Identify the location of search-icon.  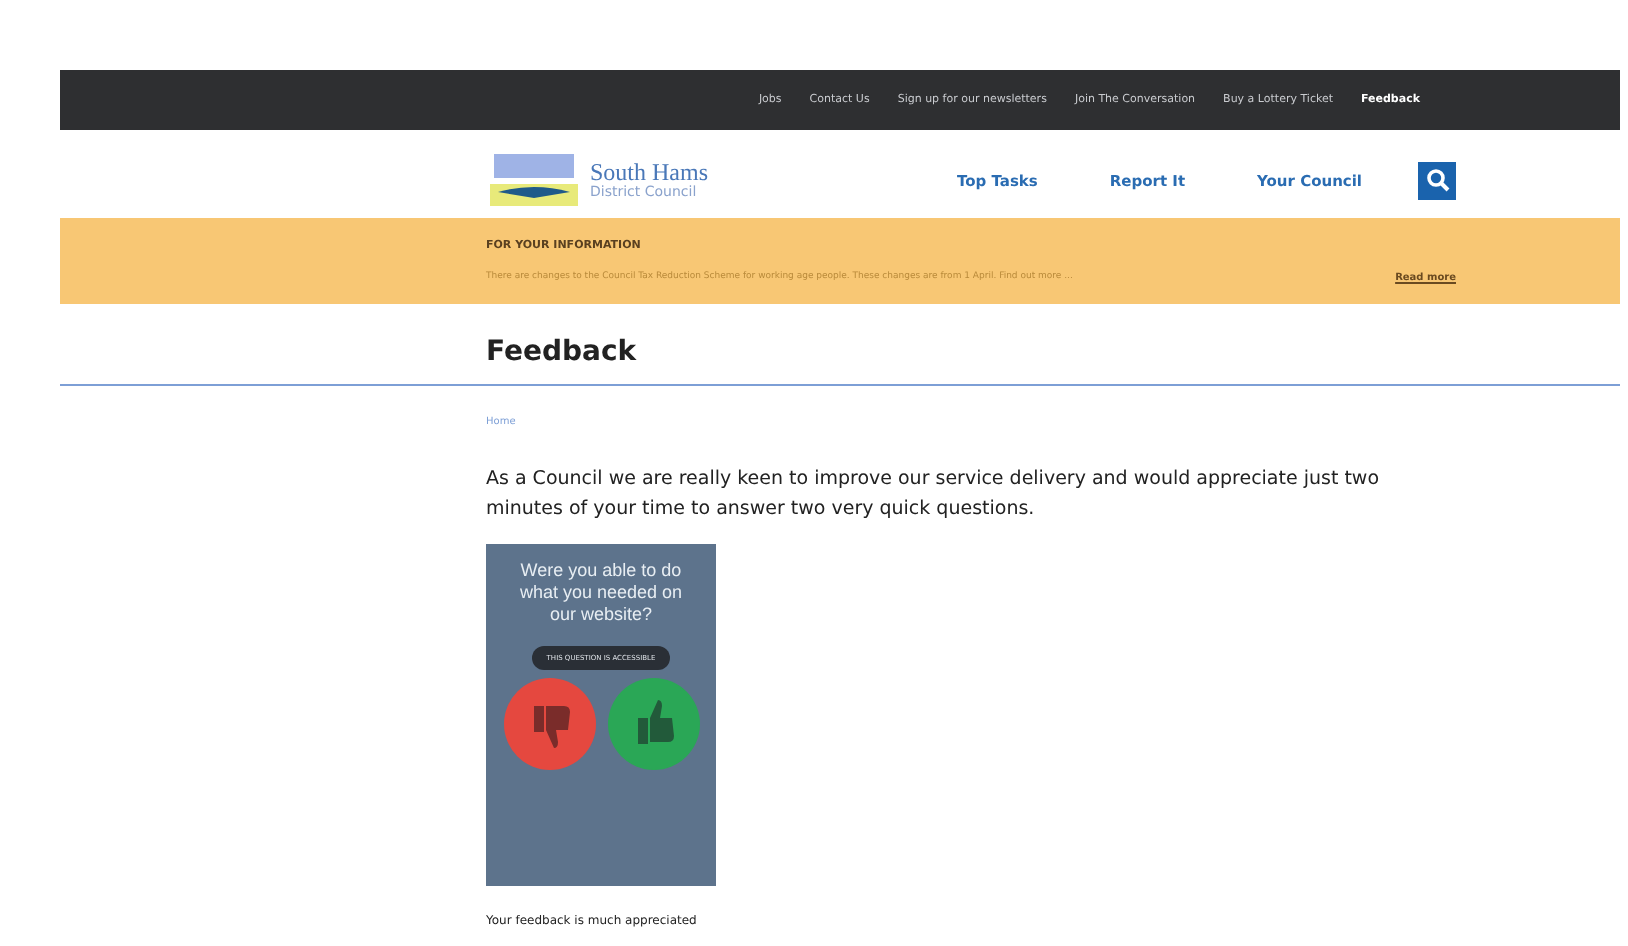
(1437, 180).